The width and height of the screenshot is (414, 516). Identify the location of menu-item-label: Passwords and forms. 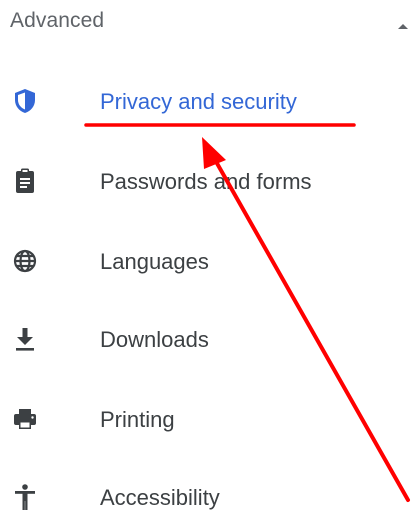
(206, 181).